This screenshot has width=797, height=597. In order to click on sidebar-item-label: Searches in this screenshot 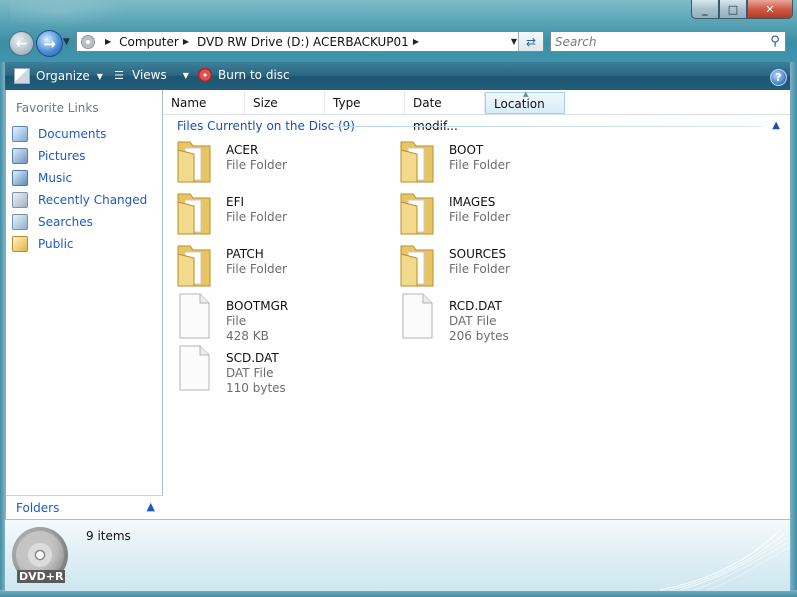, I will do `click(65, 222)`.